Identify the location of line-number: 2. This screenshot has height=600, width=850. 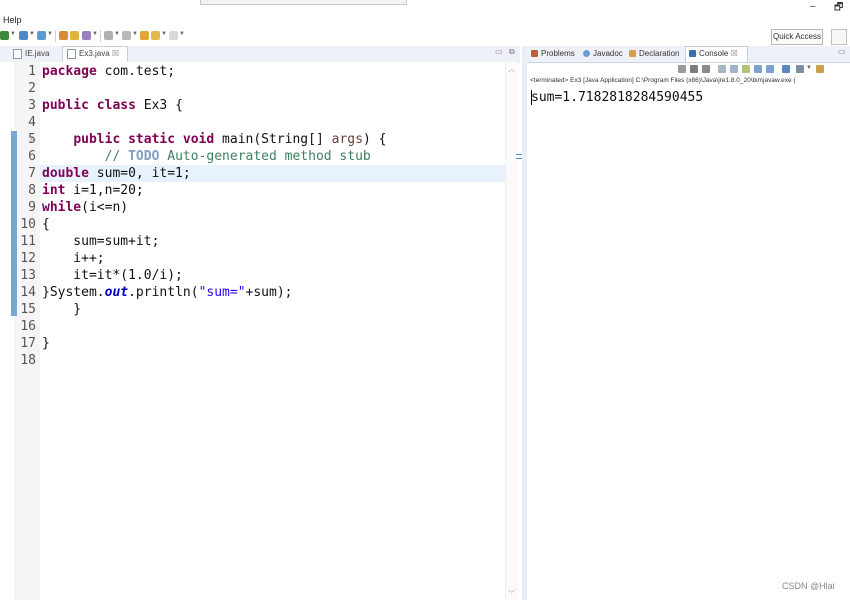
(32, 88).